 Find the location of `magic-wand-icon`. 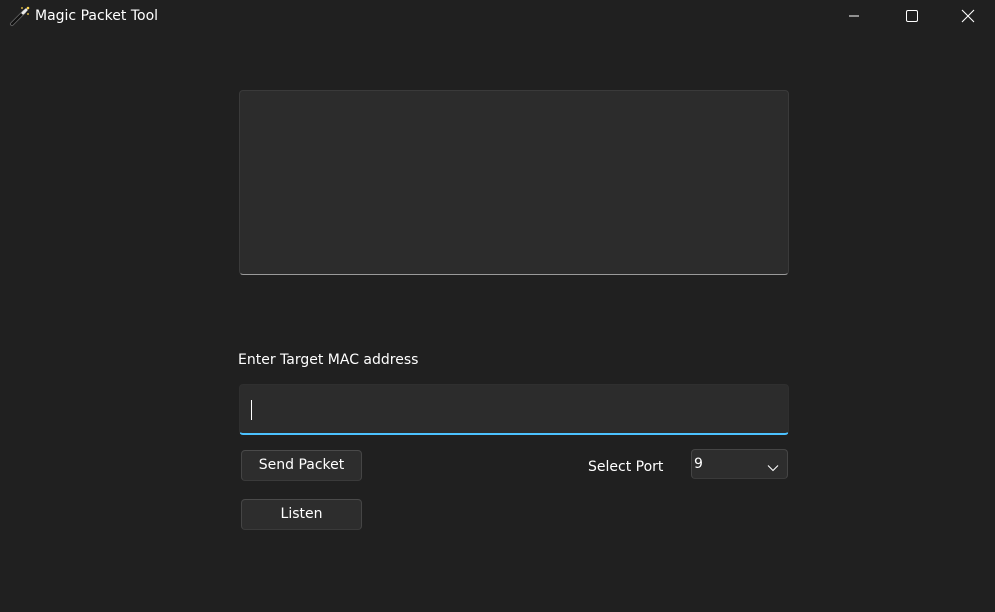

magic-wand-icon is located at coordinates (20, 16).